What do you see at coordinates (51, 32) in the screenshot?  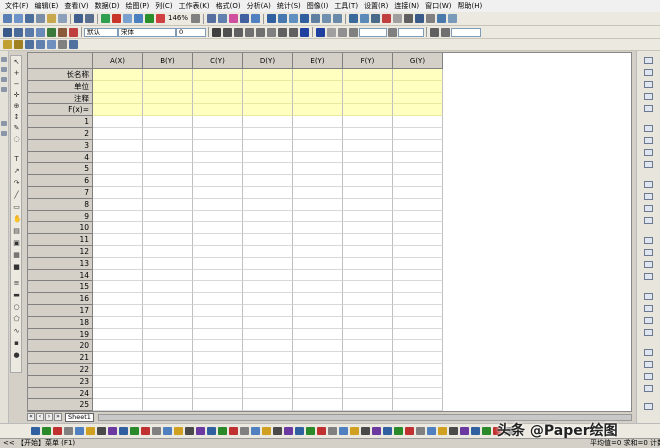 I see `function-icon` at bounding box center [51, 32].